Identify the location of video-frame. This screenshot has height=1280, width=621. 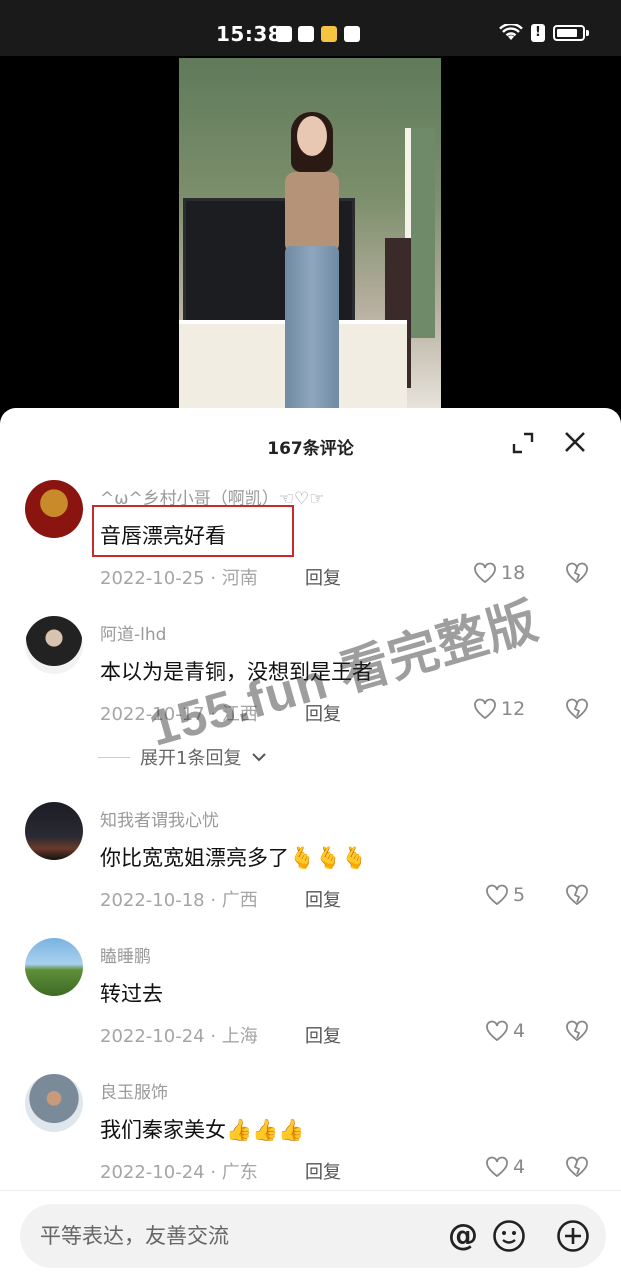
(310, 234).